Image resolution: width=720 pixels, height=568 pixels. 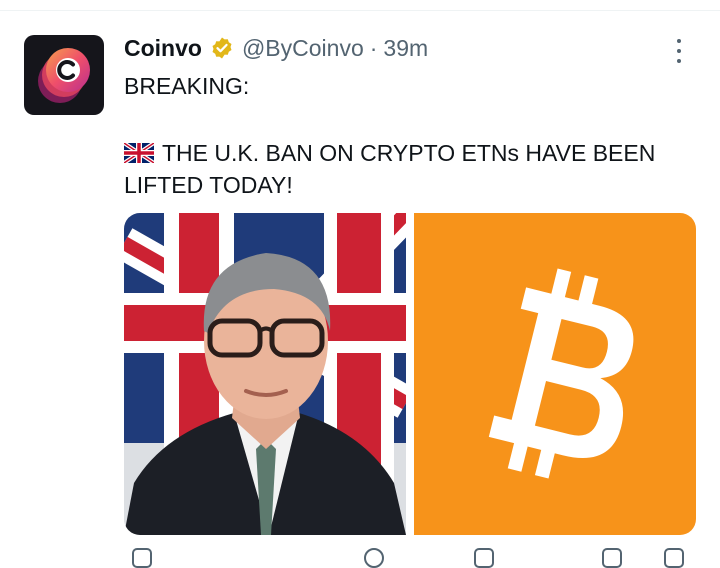 What do you see at coordinates (374, 558) in the screenshot?
I see `like-icon` at bounding box center [374, 558].